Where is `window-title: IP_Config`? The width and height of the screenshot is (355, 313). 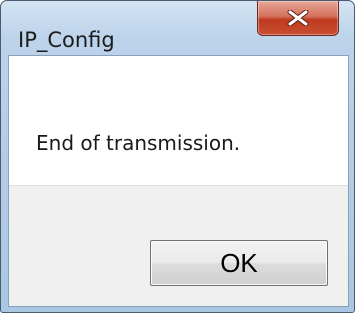 window-title: IP_Config is located at coordinates (66, 40).